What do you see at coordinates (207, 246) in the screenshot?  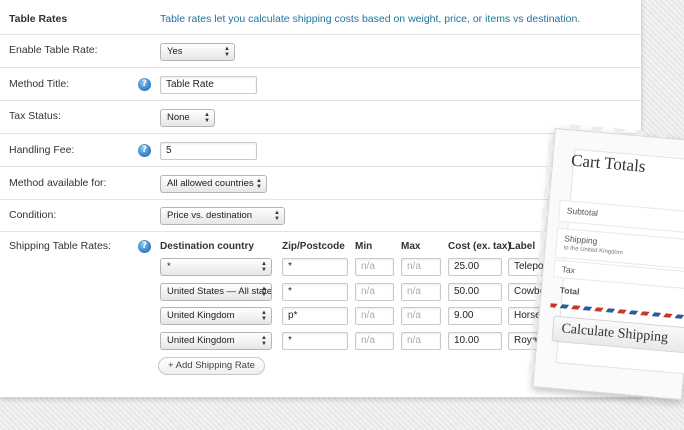 I see `column-header-destination: Destination country` at bounding box center [207, 246].